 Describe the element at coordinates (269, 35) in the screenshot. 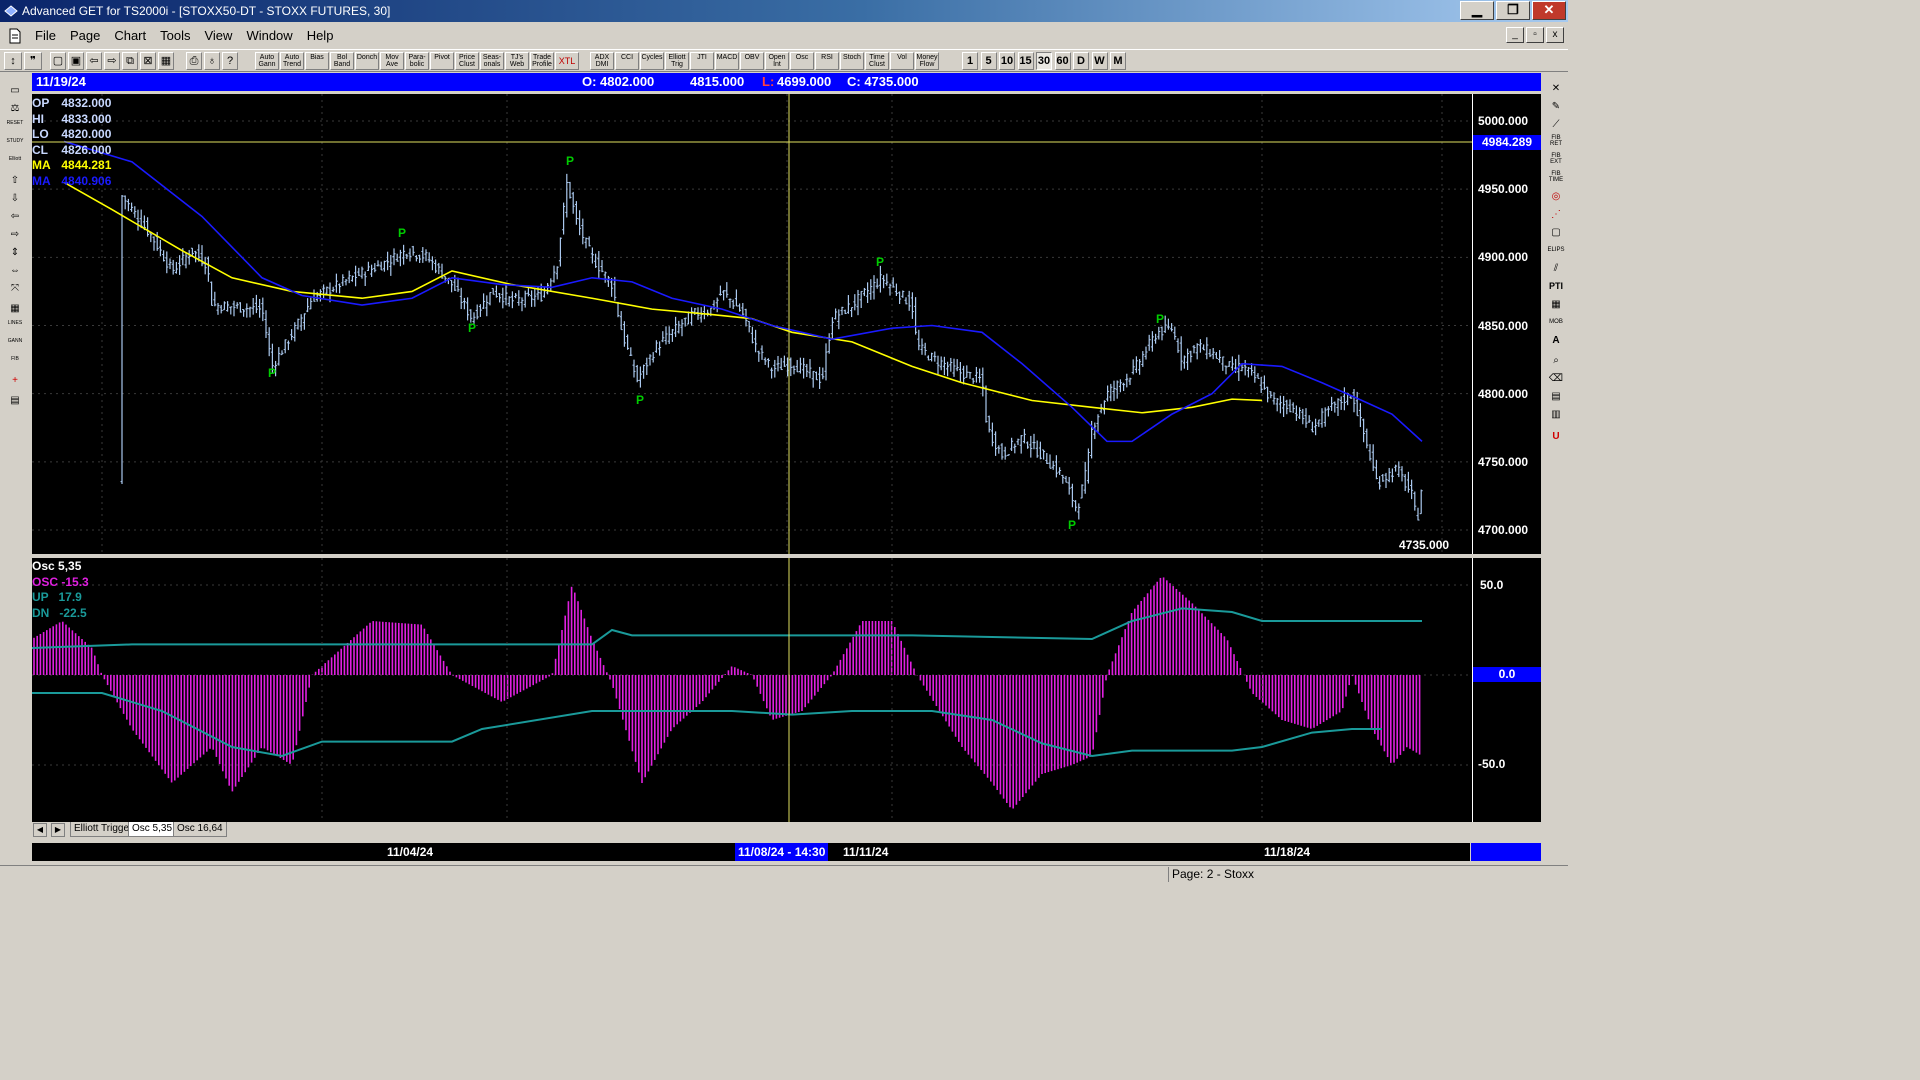

I see `menu-window: Window` at that location.